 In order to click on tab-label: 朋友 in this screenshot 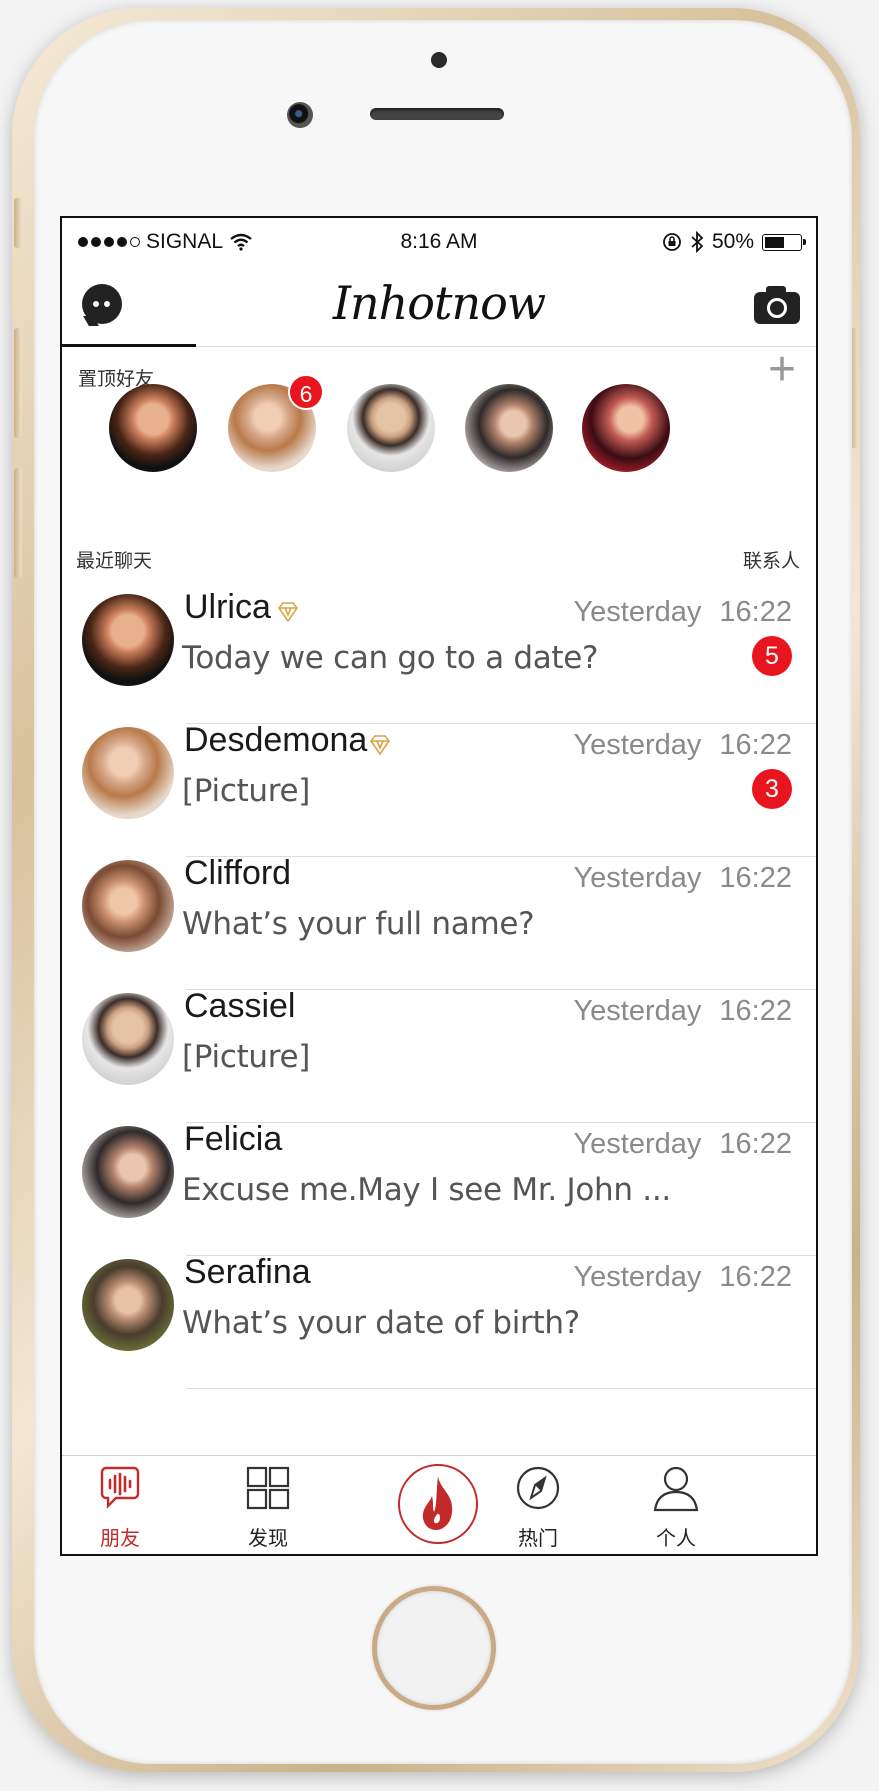, I will do `click(120, 1539)`.